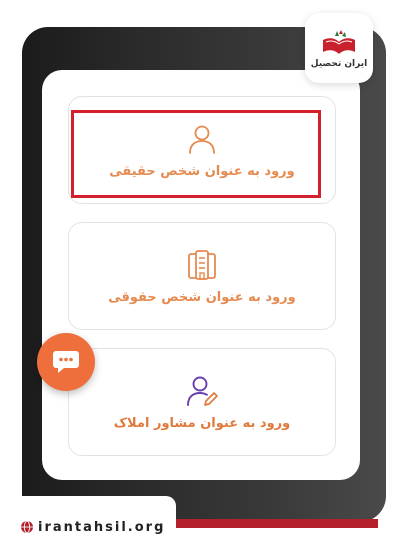 This screenshot has width=409, height=549. I want to click on option-label: ورود به عنوان مشاور املاک, so click(202, 423).